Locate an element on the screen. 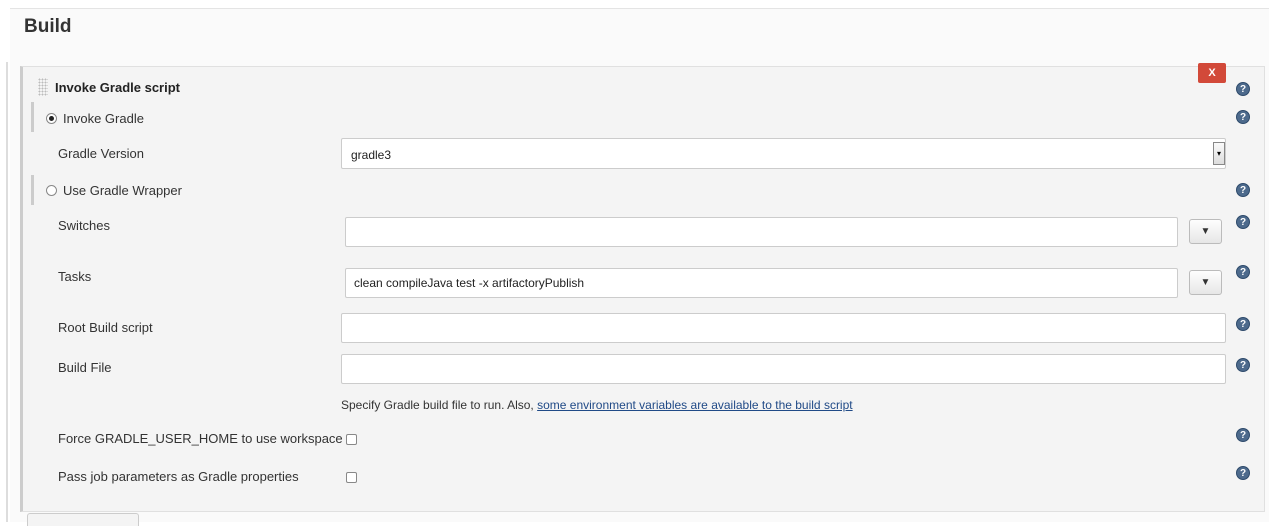 The image size is (1269, 526). switches-label: Switches is located at coordinates (84, 225).